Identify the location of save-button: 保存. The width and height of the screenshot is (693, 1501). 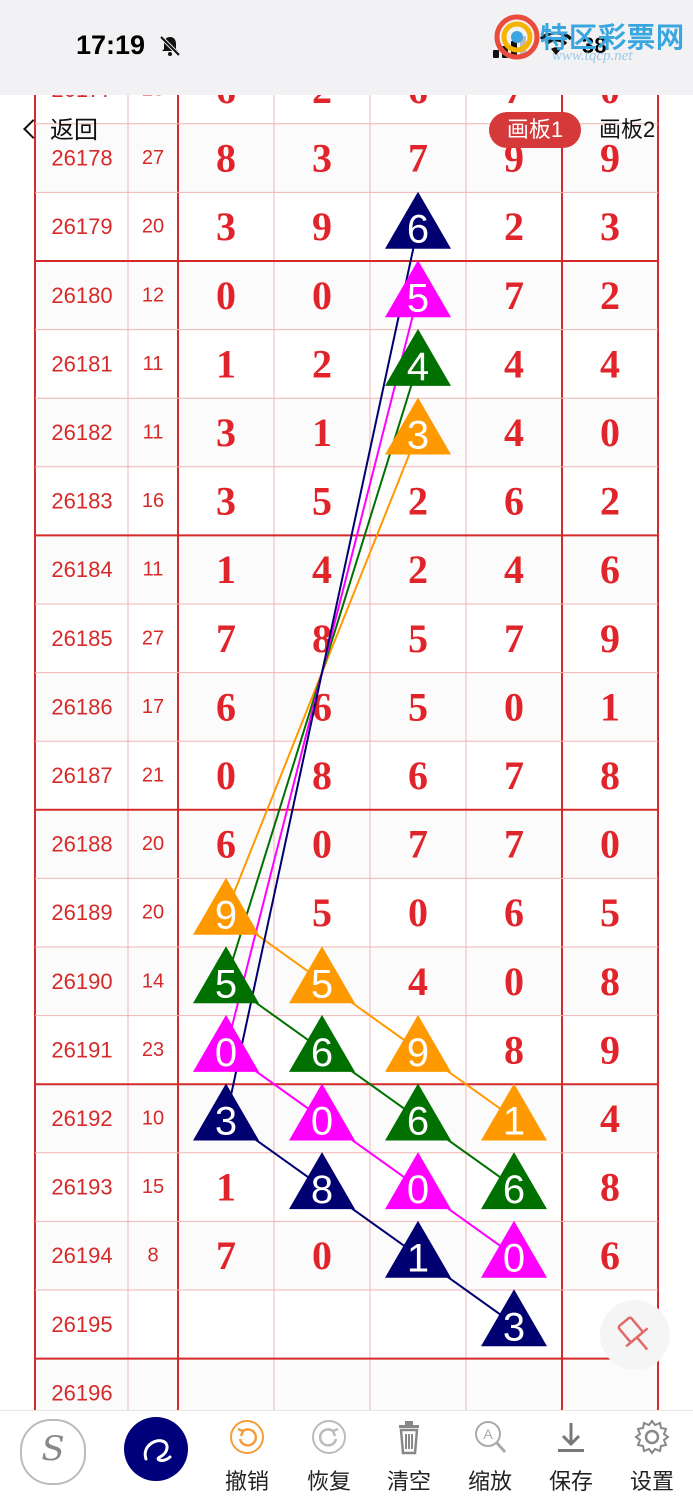
(571, 1456).